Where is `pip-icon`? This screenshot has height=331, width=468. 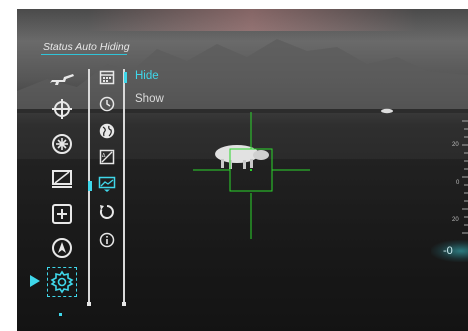
pip-icon is located at coordinates (62, 179).